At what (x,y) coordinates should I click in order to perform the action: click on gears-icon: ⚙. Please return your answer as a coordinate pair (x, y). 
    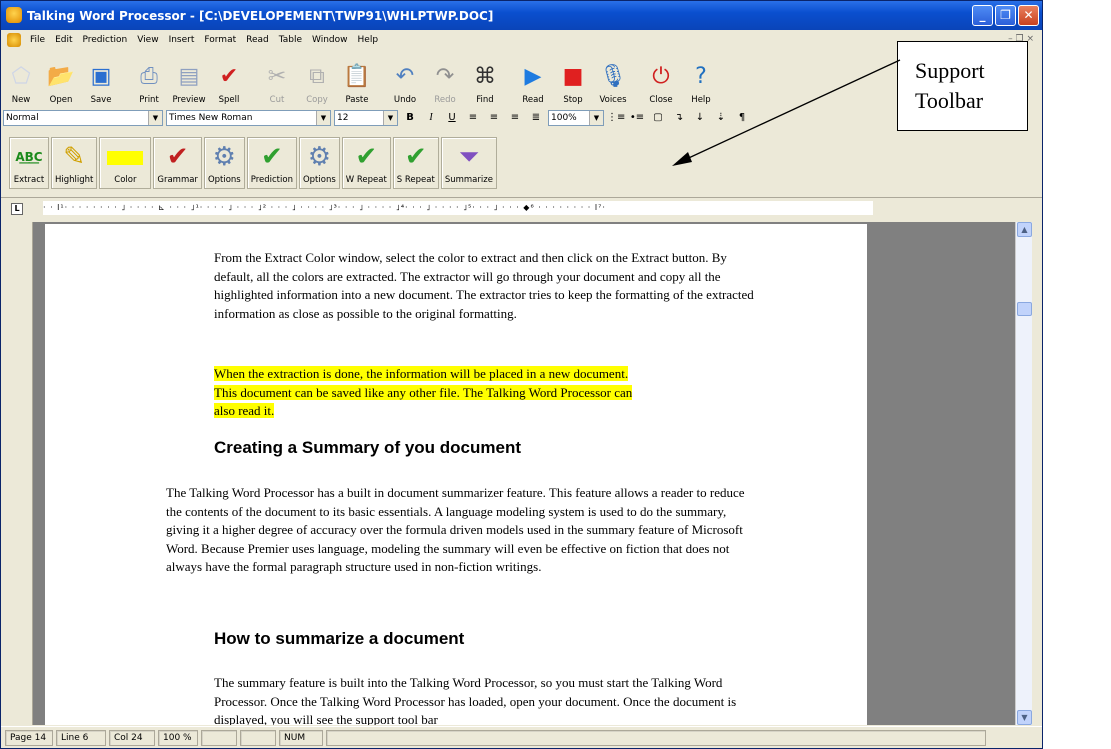
    Looking at the image, I should click on (319, 157).